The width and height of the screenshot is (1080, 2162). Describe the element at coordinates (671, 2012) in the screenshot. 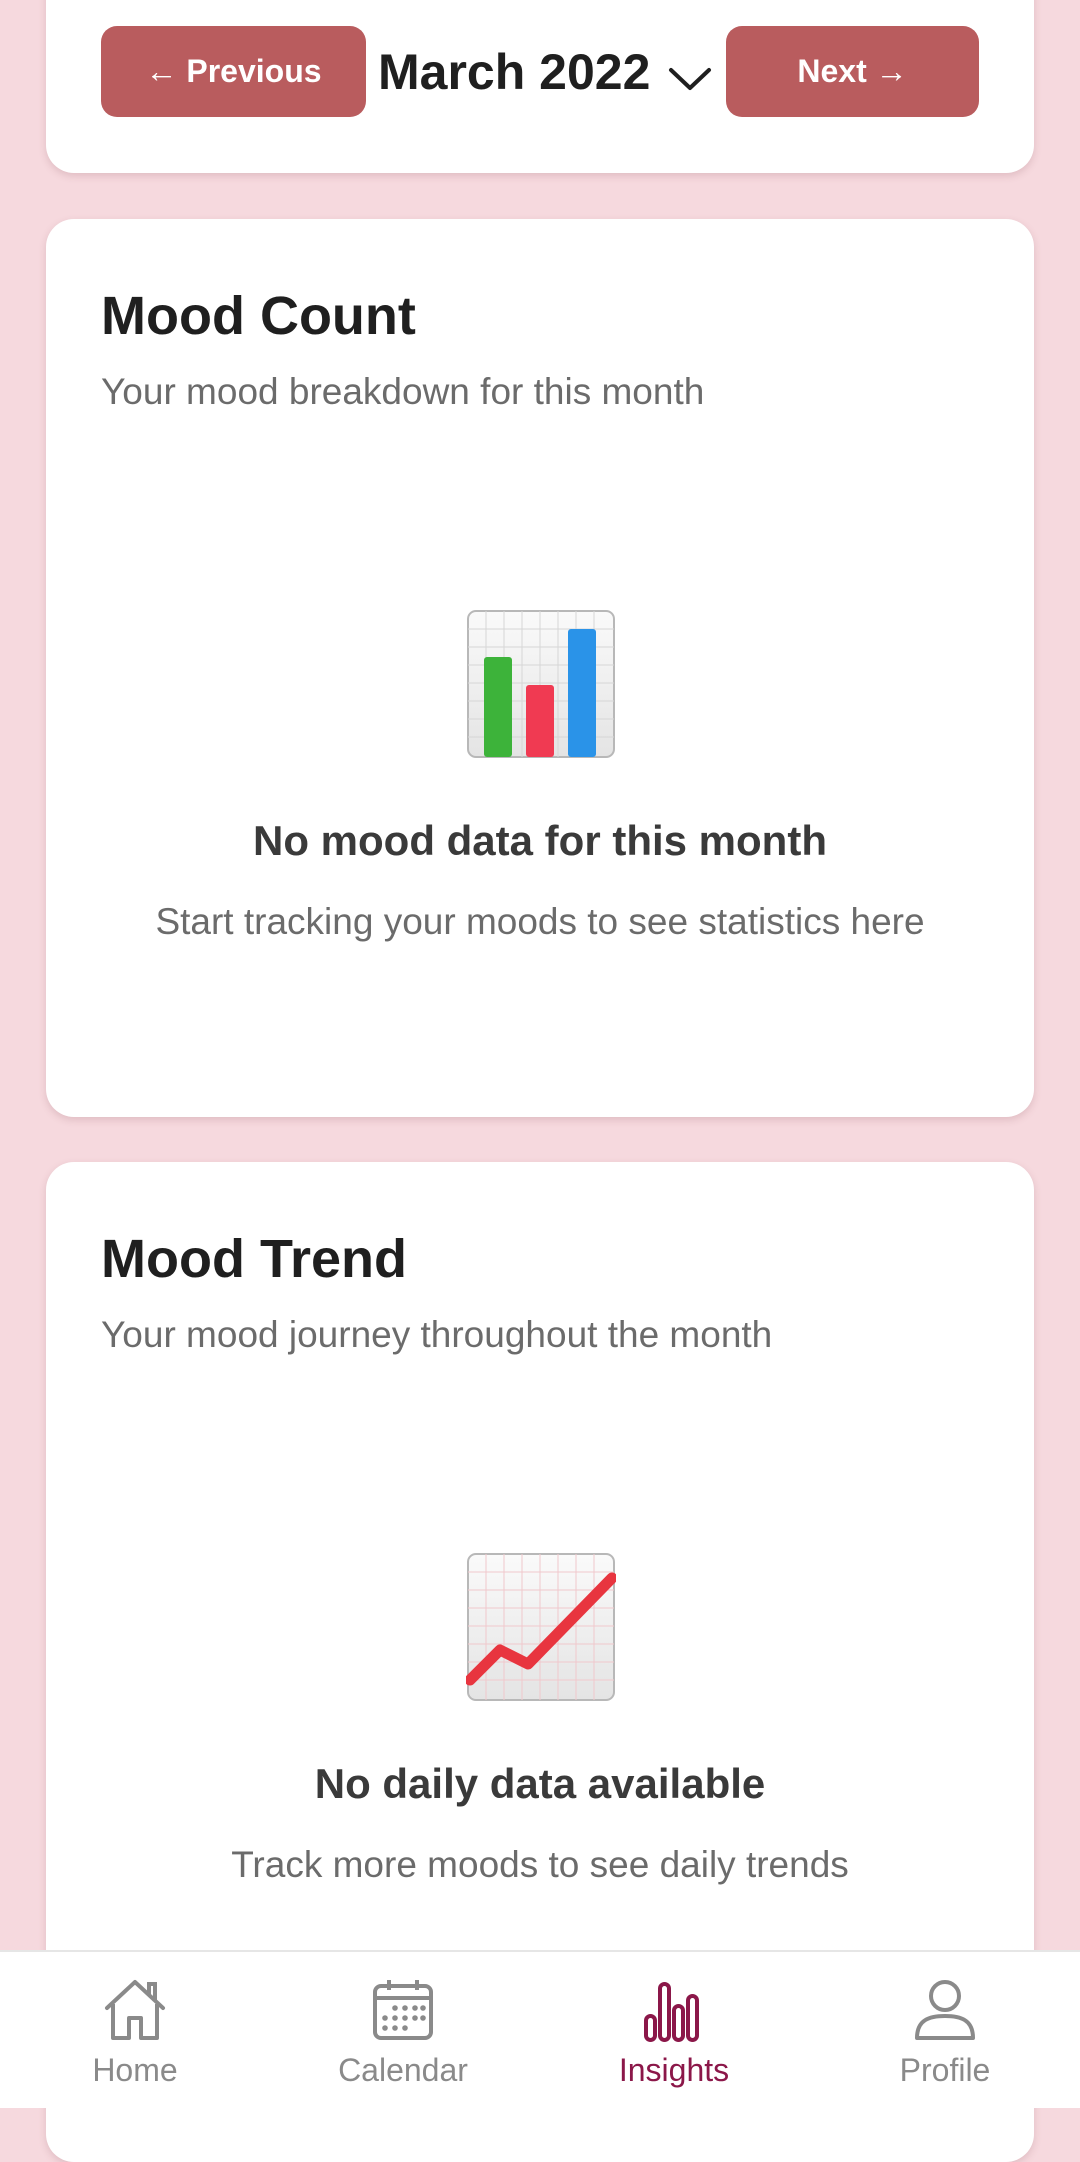

I see `insights-icon` at that location.